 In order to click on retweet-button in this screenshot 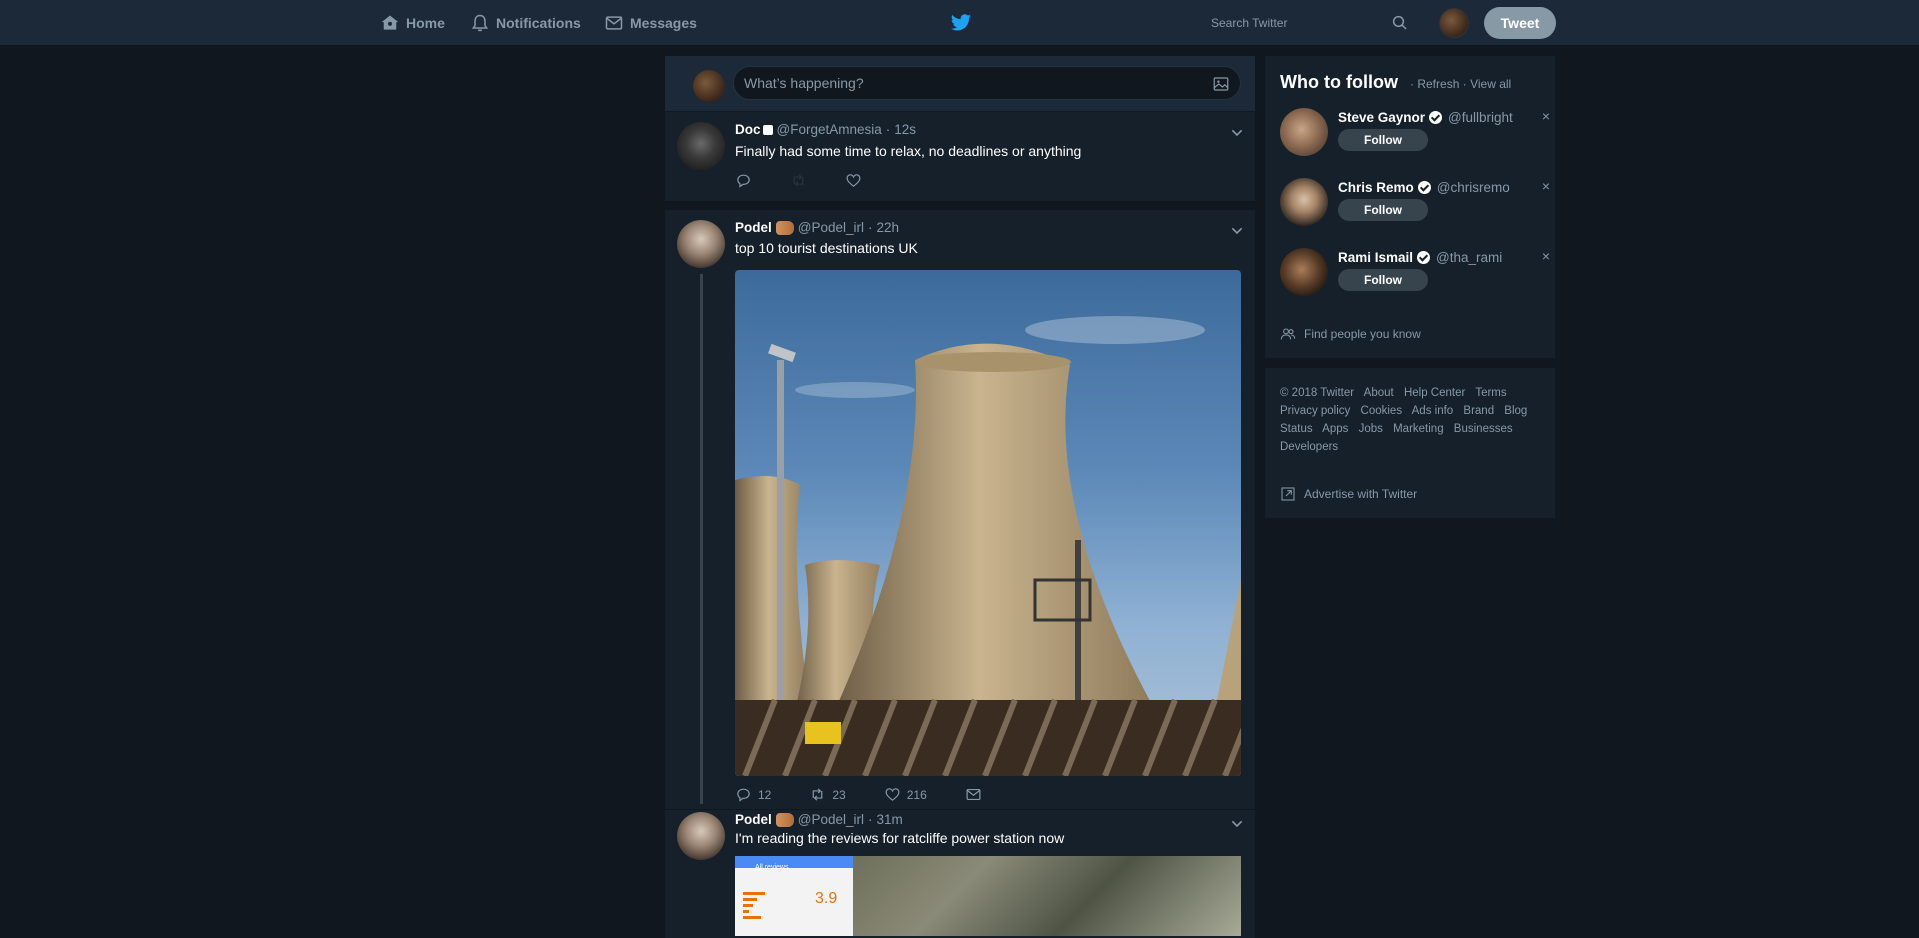, I will do `click(798, 180)`.